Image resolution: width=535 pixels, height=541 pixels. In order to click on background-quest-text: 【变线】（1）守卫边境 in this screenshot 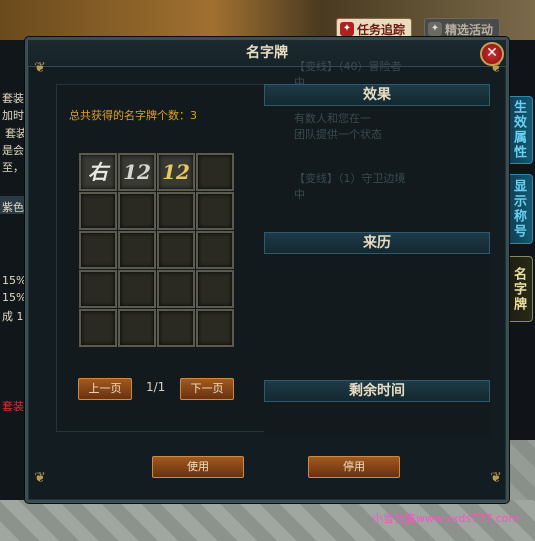, I will do `click(350, 178)`.